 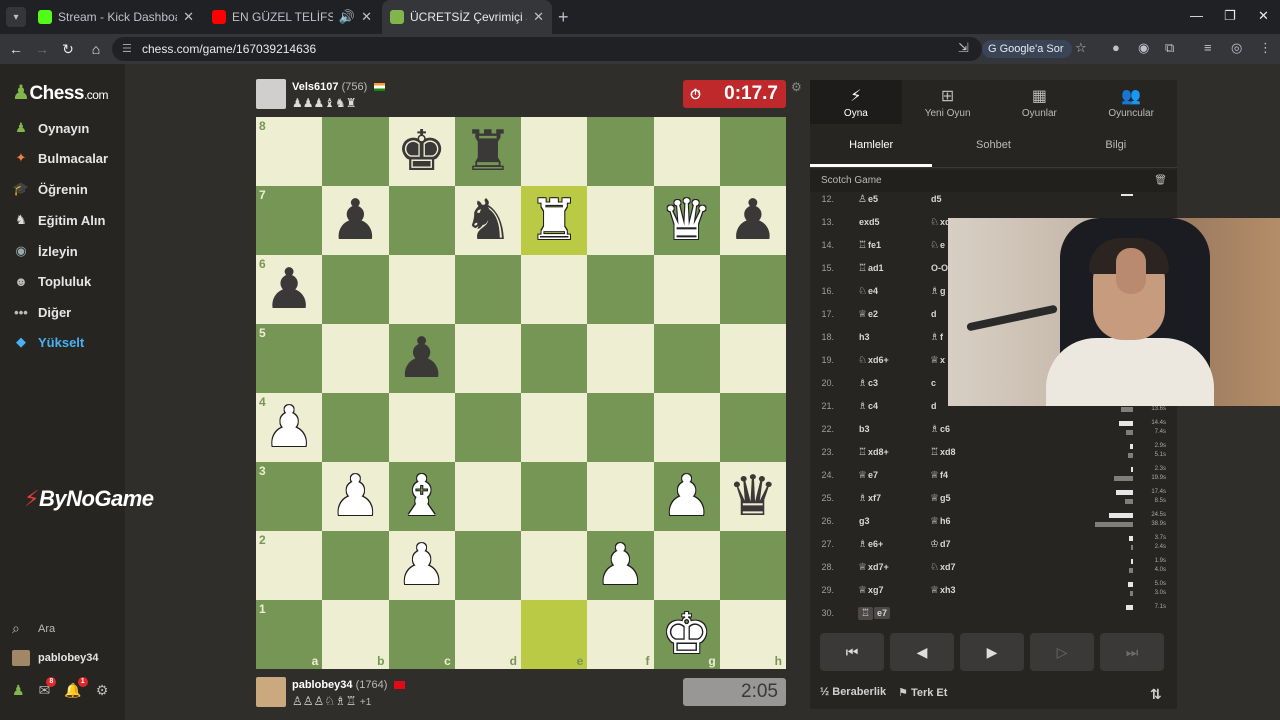 What do you see at coordinates (1208, 47) in the screenshot?
I see `reading-list-icon: ≡` at bounding box center [1208, 47].